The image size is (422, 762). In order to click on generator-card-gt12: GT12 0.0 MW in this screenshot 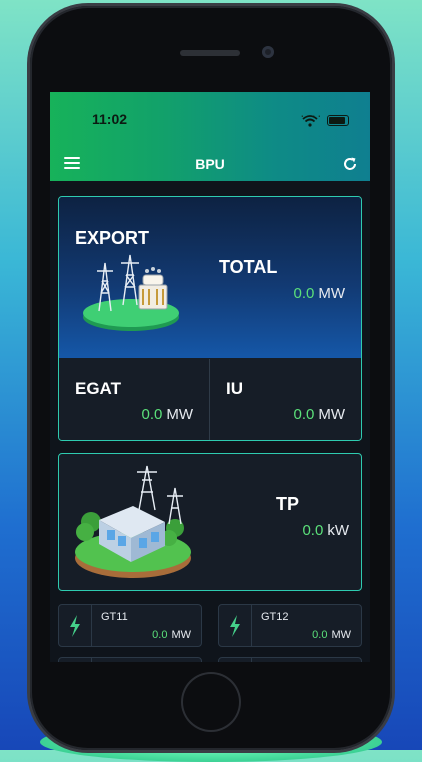, I will do `click(290, 625)`.